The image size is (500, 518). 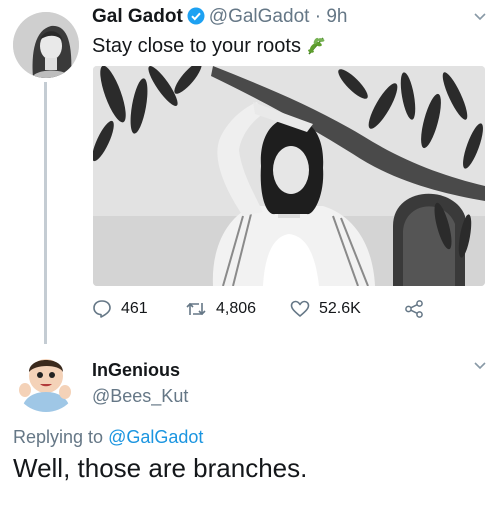 What do you see at coordinates (300, 308) in the screenshot?
I see `heart-icon` at bounding box center [300, 308].